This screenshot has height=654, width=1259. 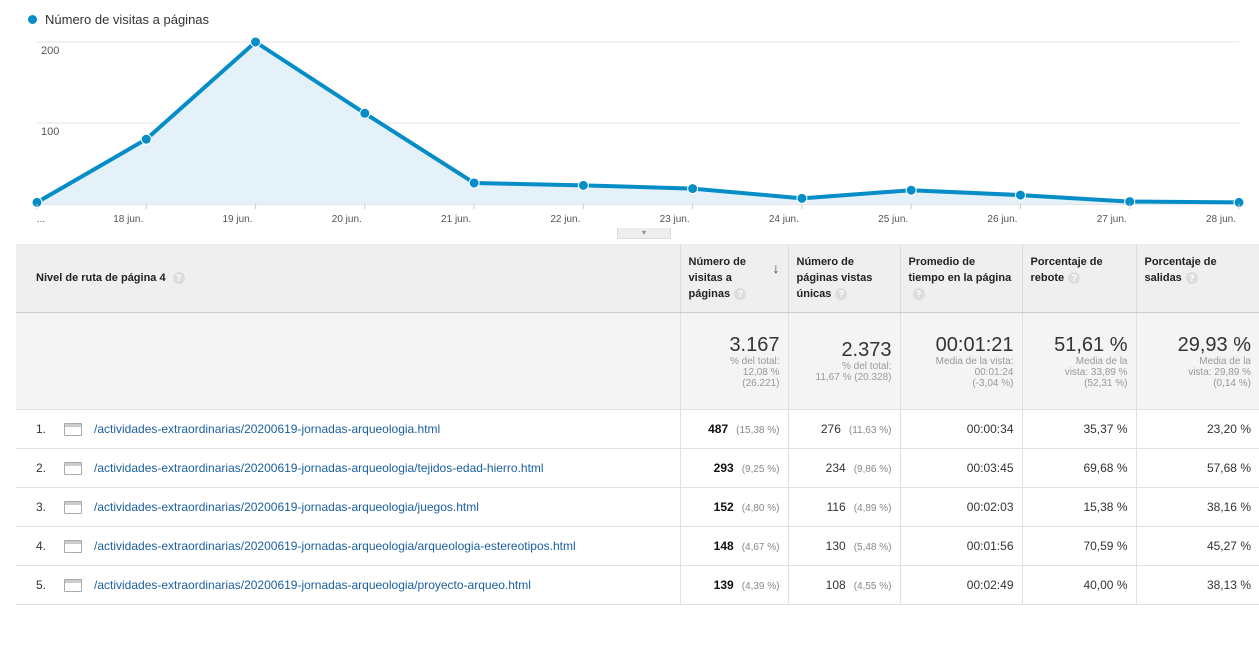 What do you see at coordinates (974, 344) in the screenshot?
I see `total-value: 00:01:21` at bounding box center [974, 344].